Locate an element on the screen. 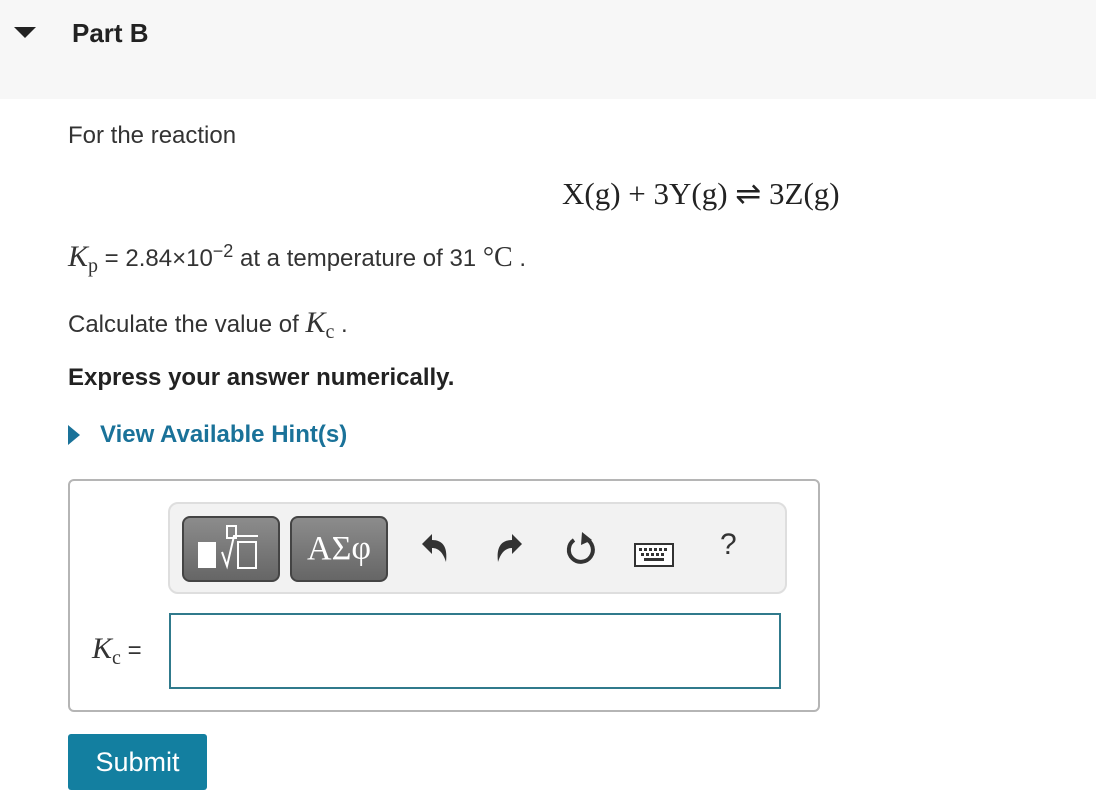  undo-icon is located at coordinates (434, 553).